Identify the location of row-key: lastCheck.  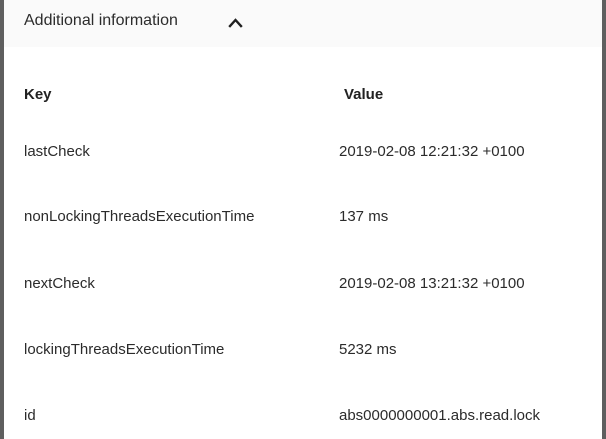
(57, 151).